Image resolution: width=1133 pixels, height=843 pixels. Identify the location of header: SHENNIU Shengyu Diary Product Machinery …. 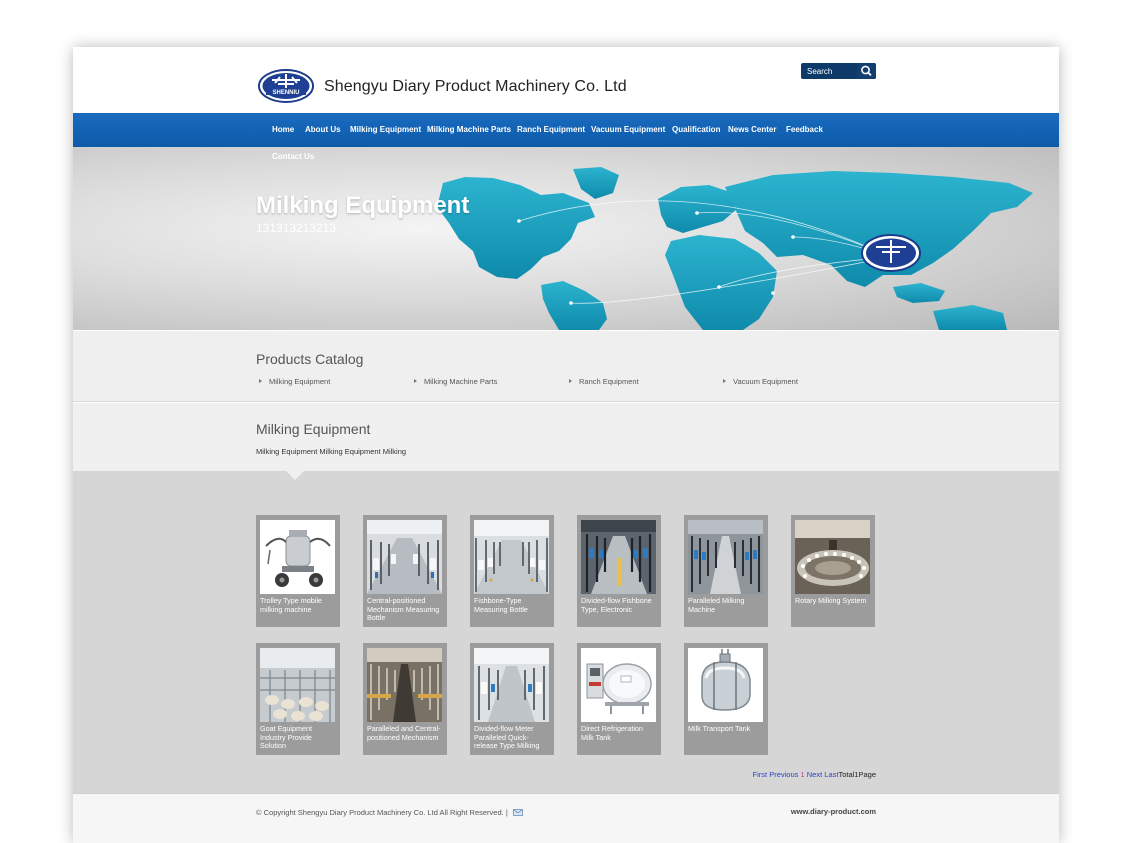
(566, 80).